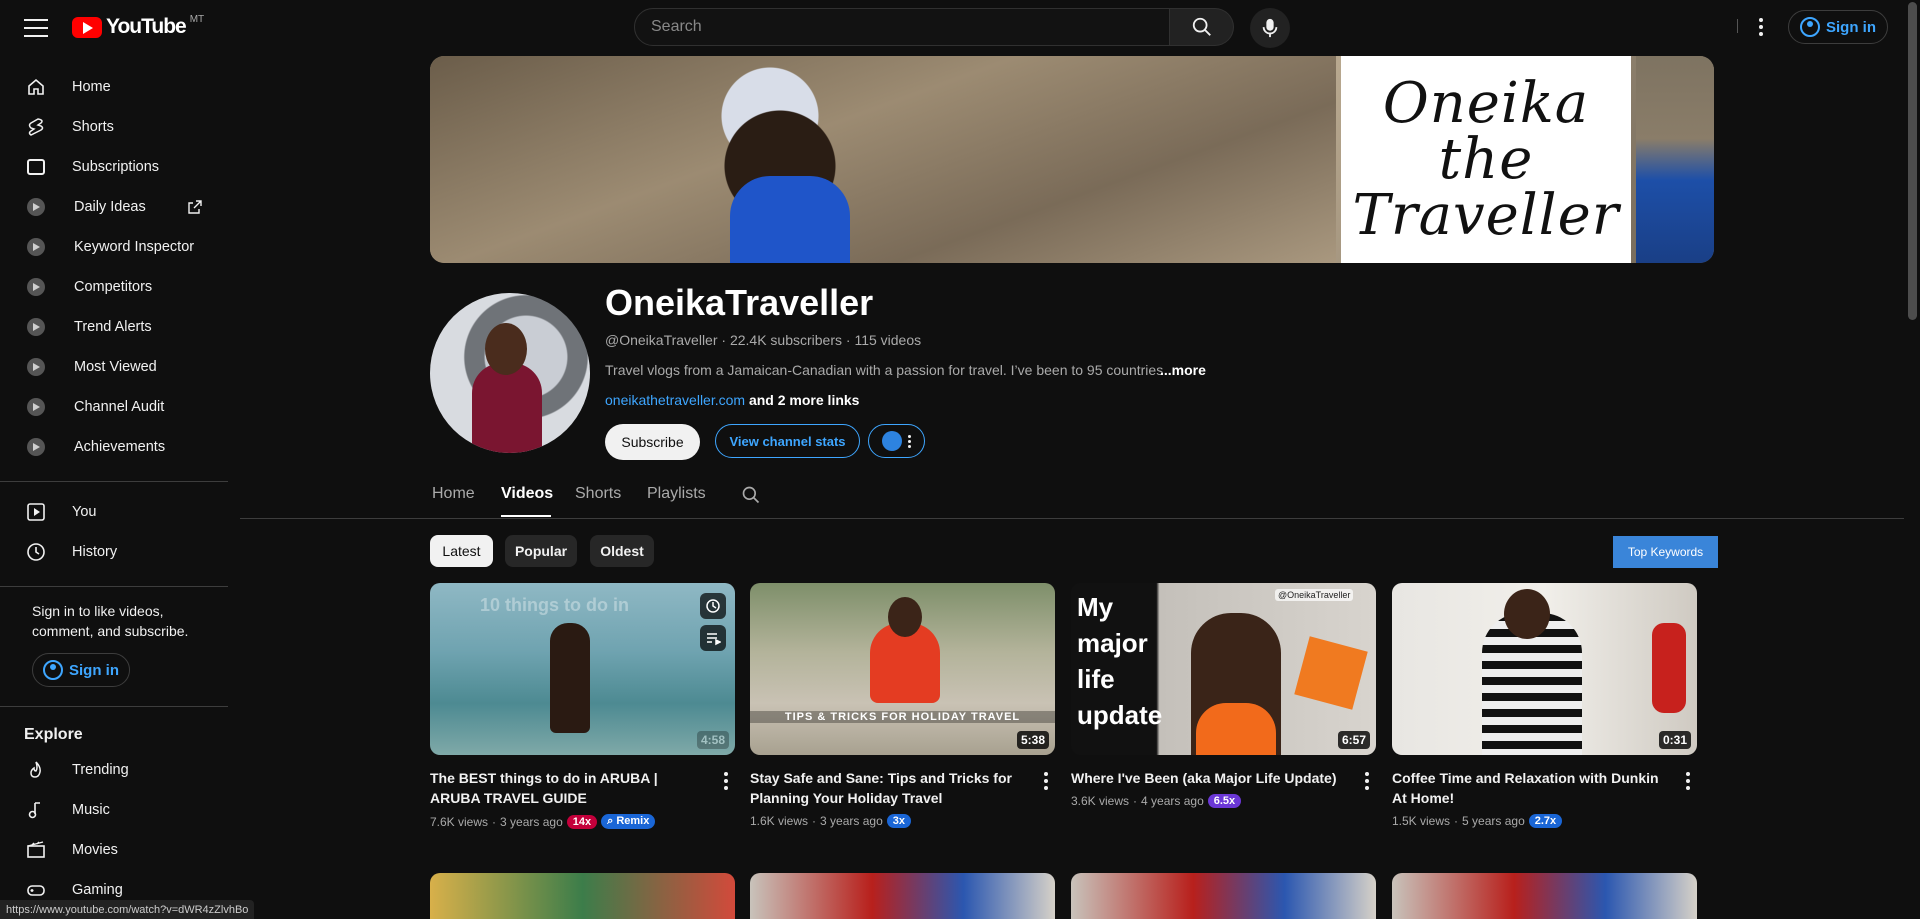 Image resolution: width=1920 pixels, height=919 pixels. I want to click on sidebar-item-you: You, so click(114, 512).